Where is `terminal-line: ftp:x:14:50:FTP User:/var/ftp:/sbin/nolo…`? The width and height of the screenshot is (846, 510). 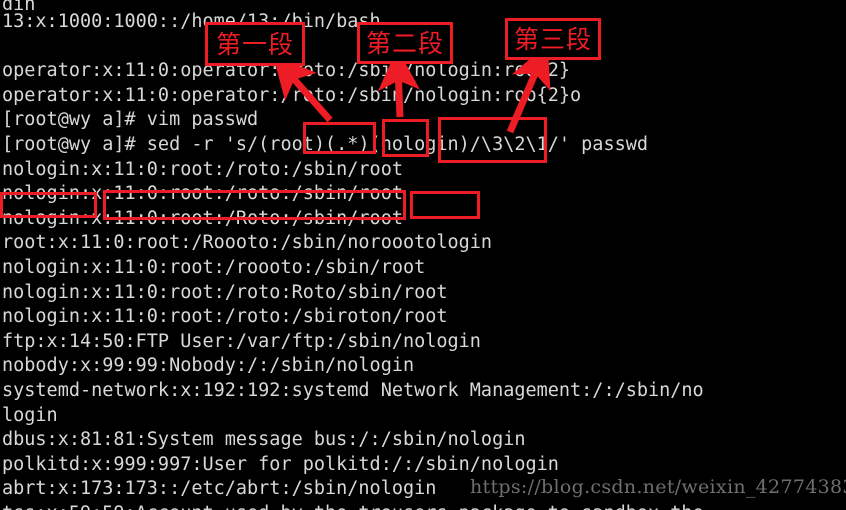
terminal-line: ftp:x:14:50:FTP User:/var/ftp:/sbin/nolo… is located at coordinates (241, 341).